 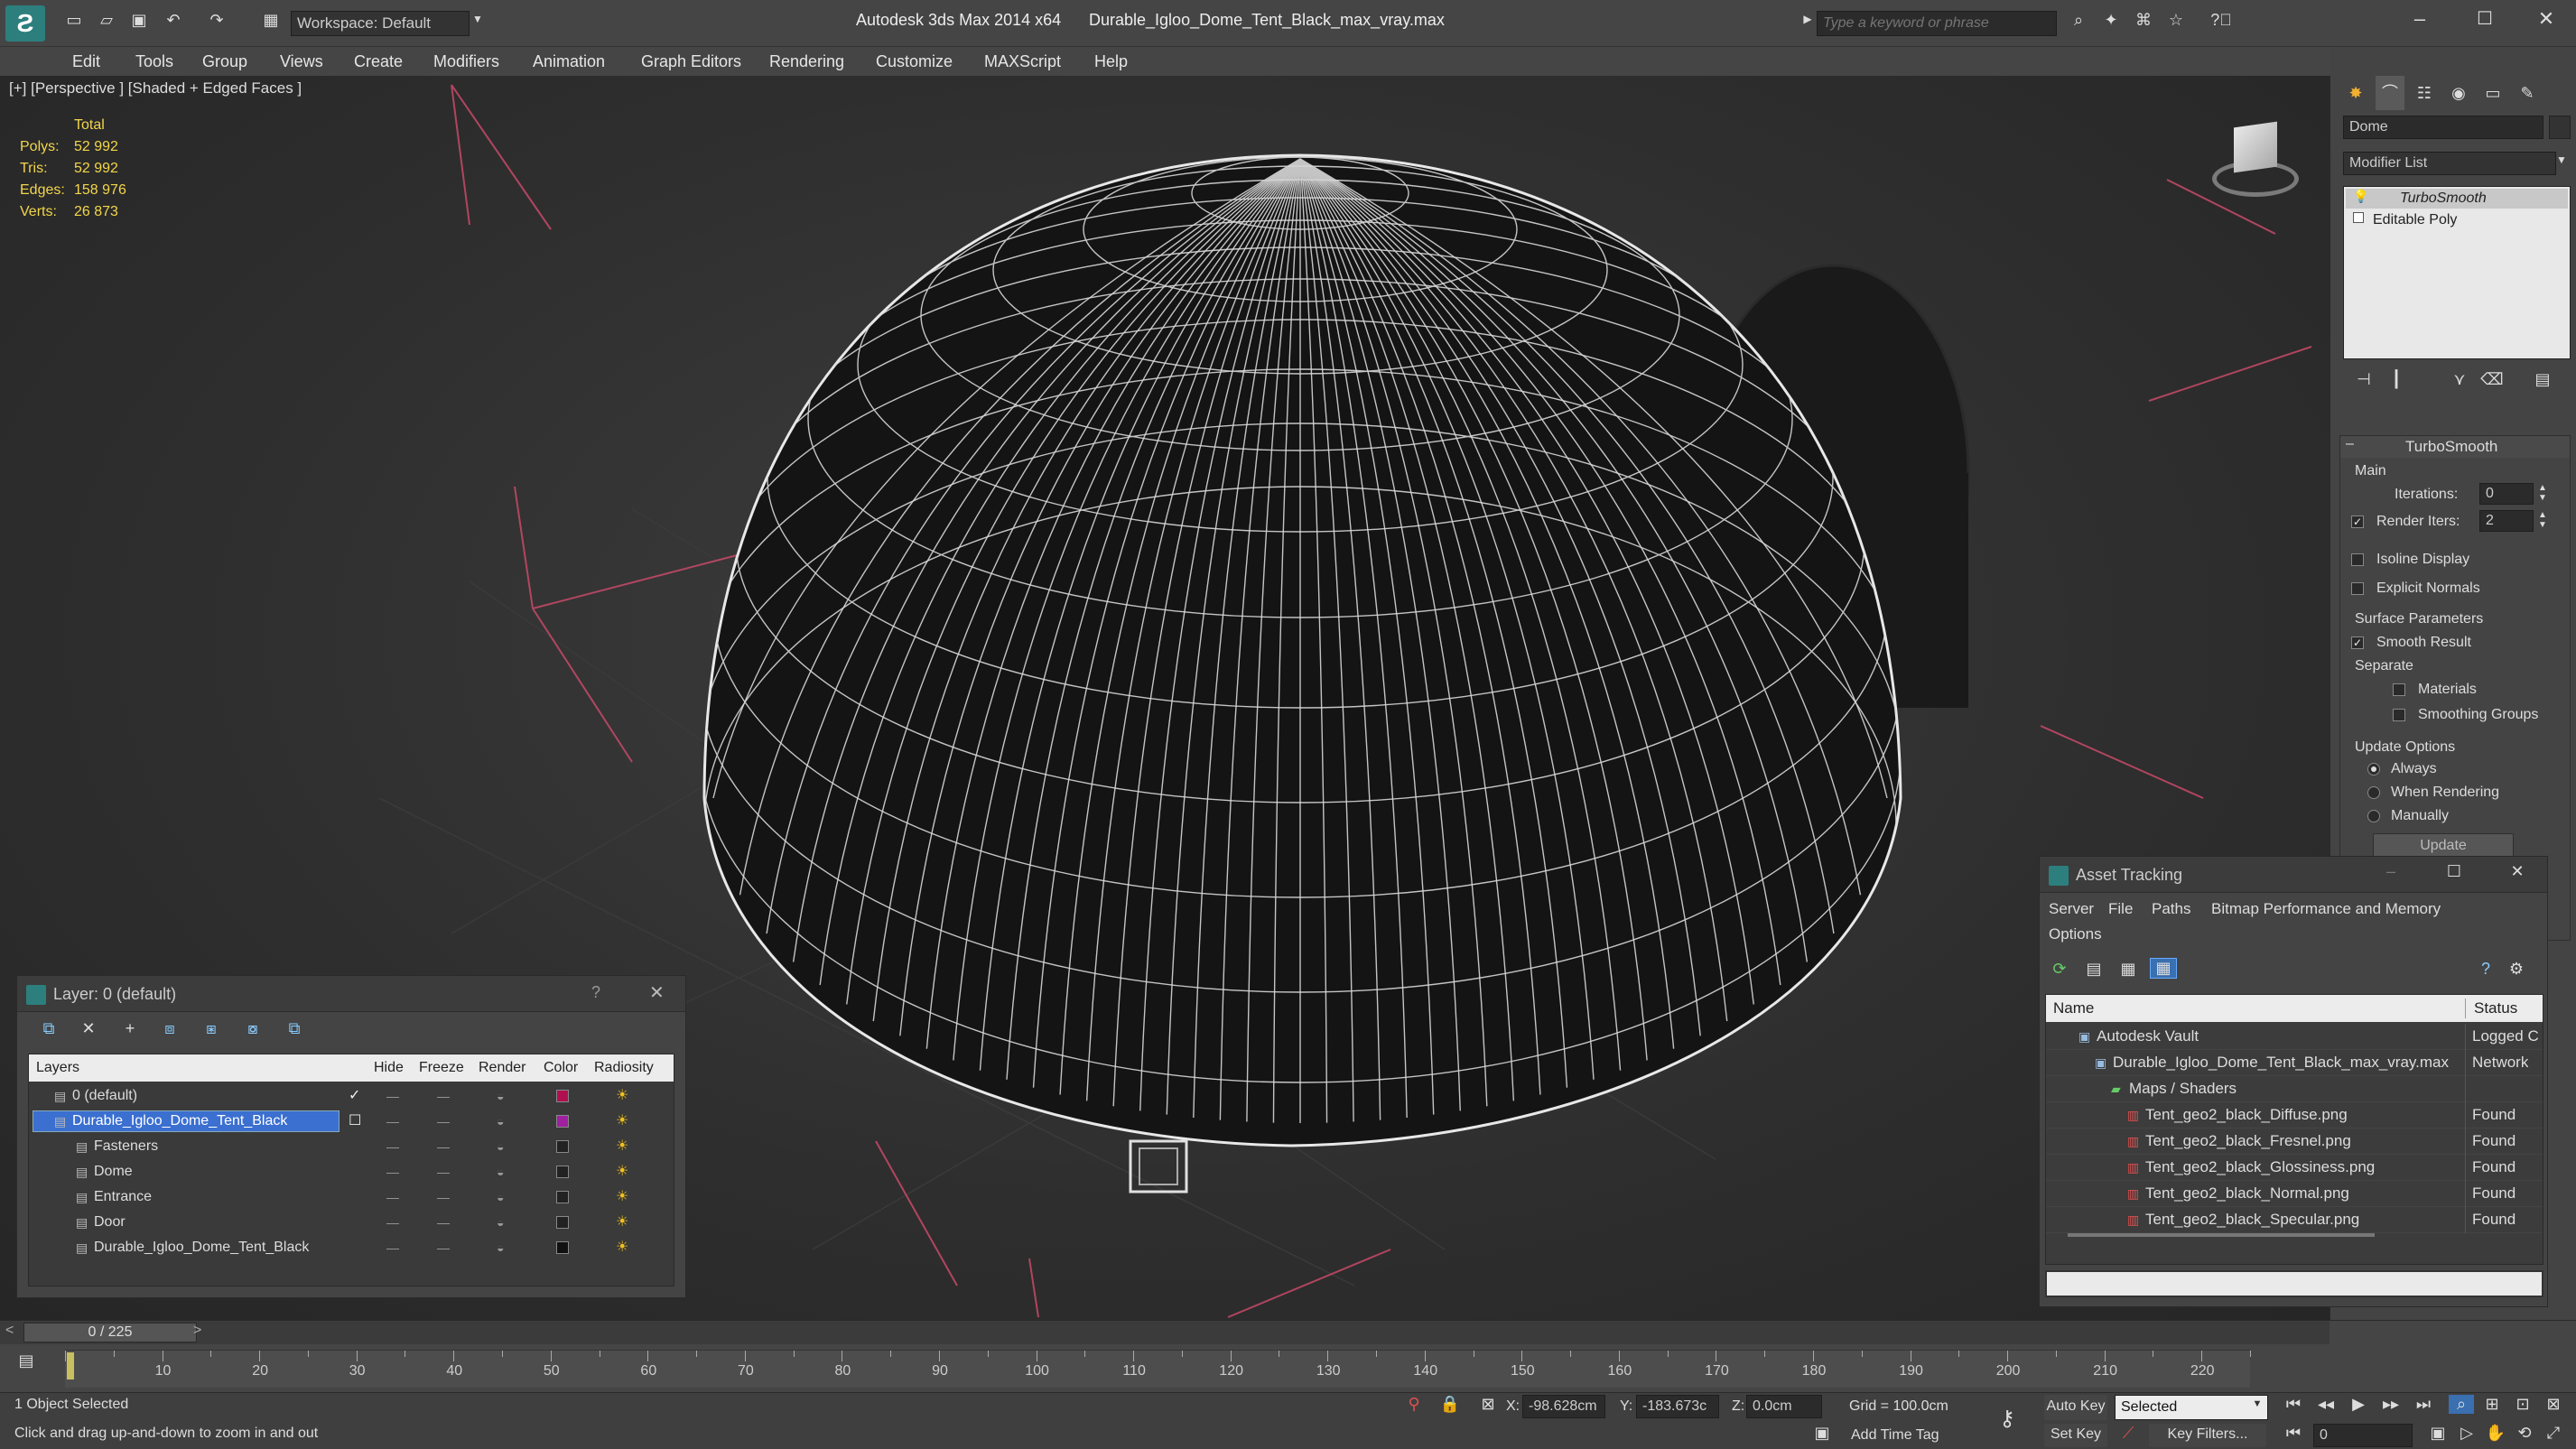 What do you see at coordinates (1895, 1435) in the screenshot?
I see `add-time-tag-label: Add Time Tag` at bounding box center [1895, 1435].